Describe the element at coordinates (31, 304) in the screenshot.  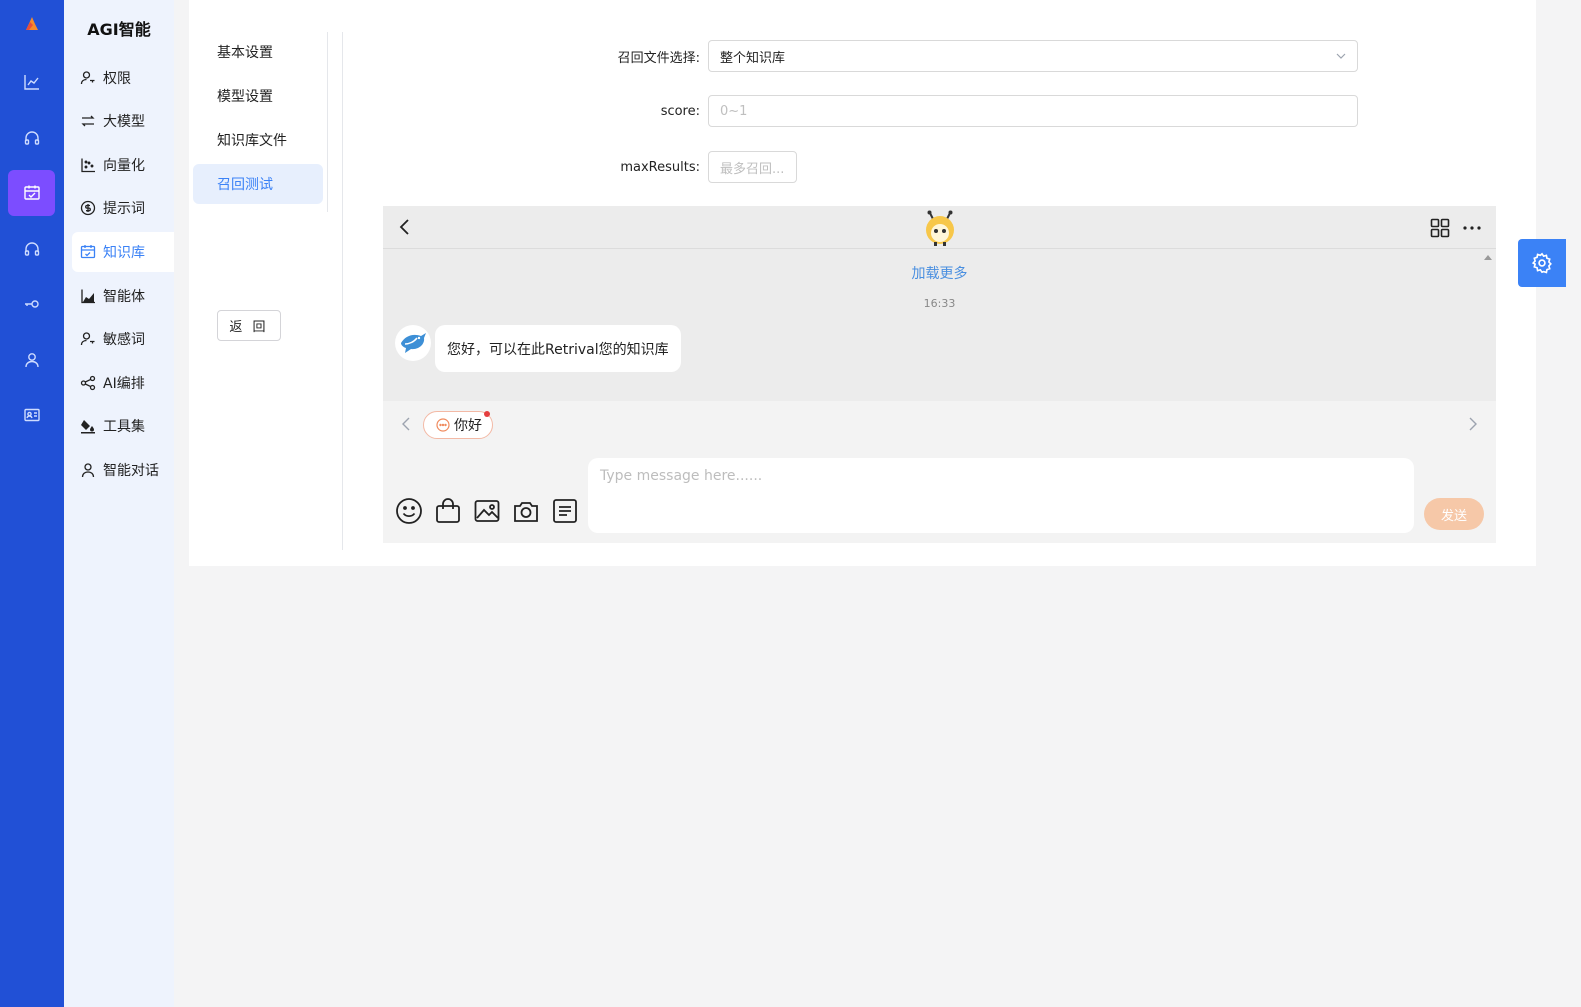
I see `rail-key-icon` at that location.